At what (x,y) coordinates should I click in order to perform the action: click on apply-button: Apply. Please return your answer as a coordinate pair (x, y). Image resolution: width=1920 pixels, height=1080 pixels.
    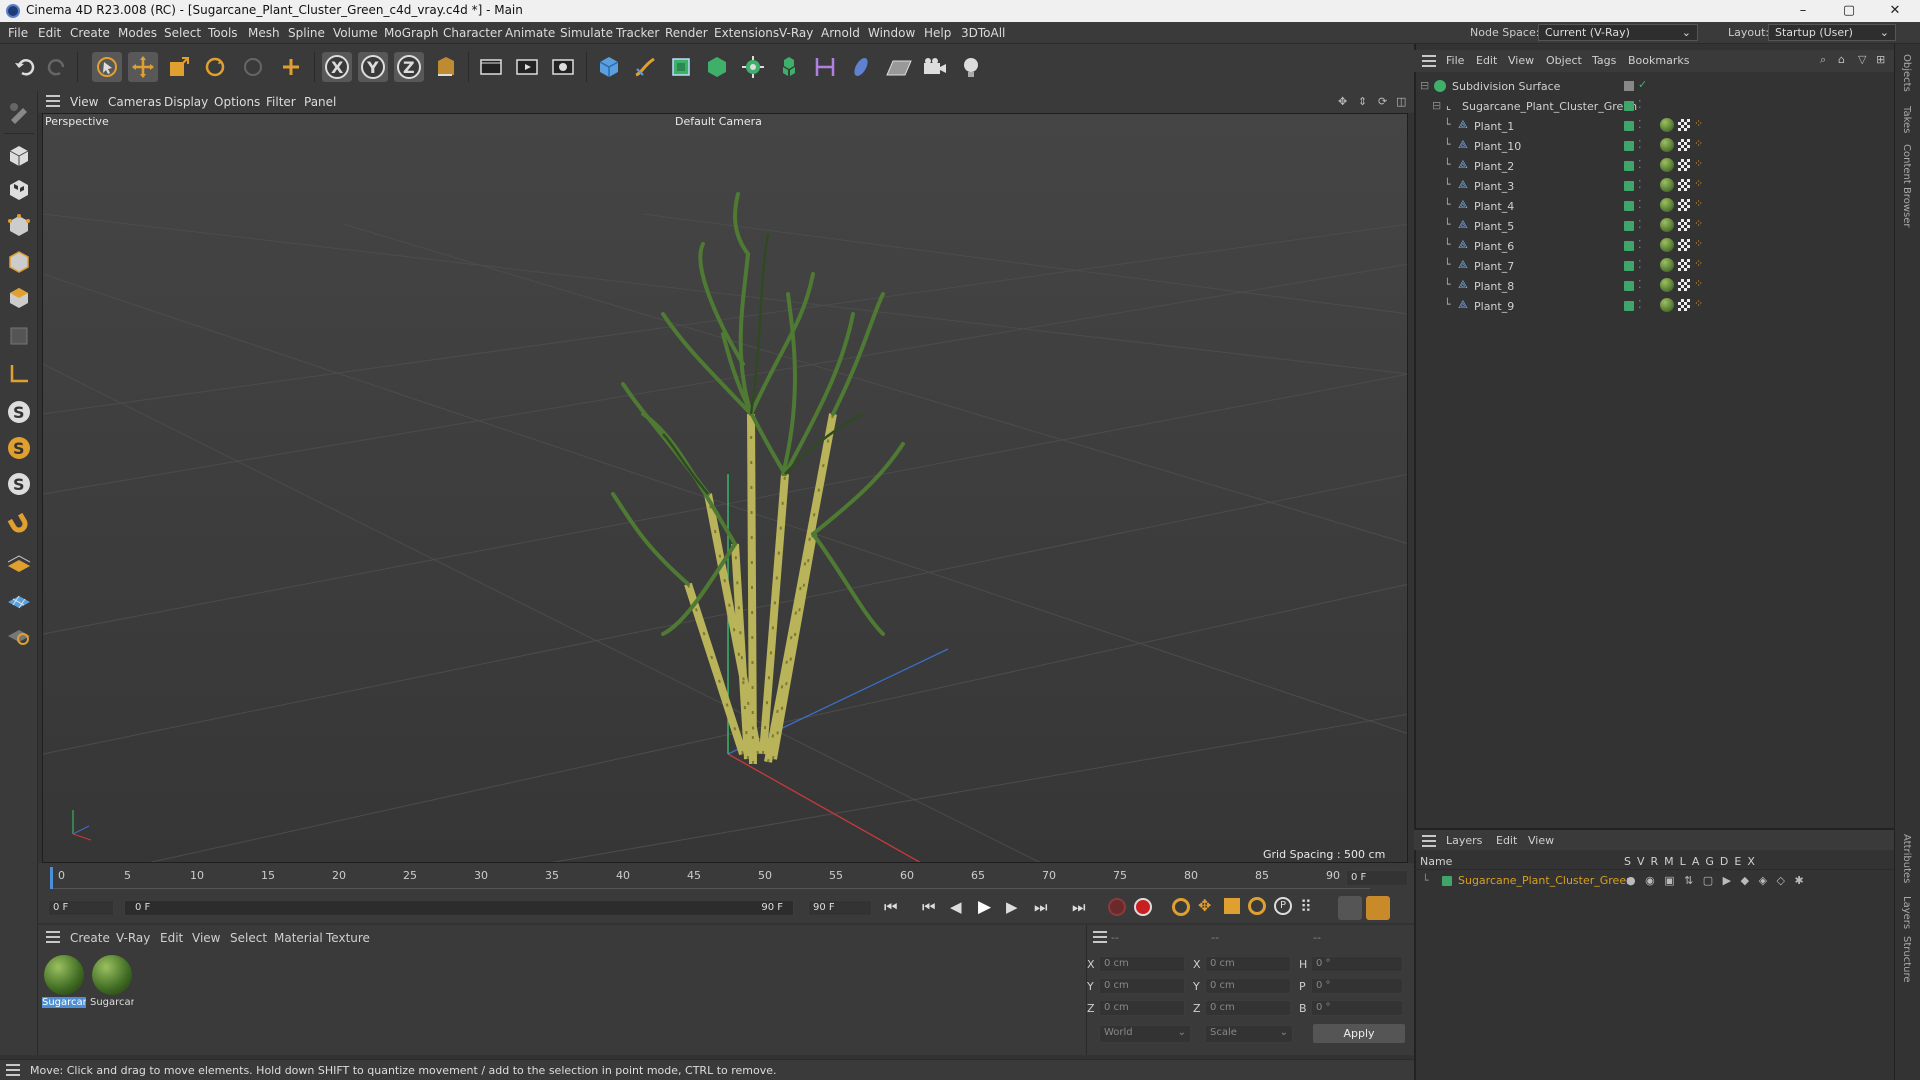
    Looking at the image, I should click on (1359, 1033).